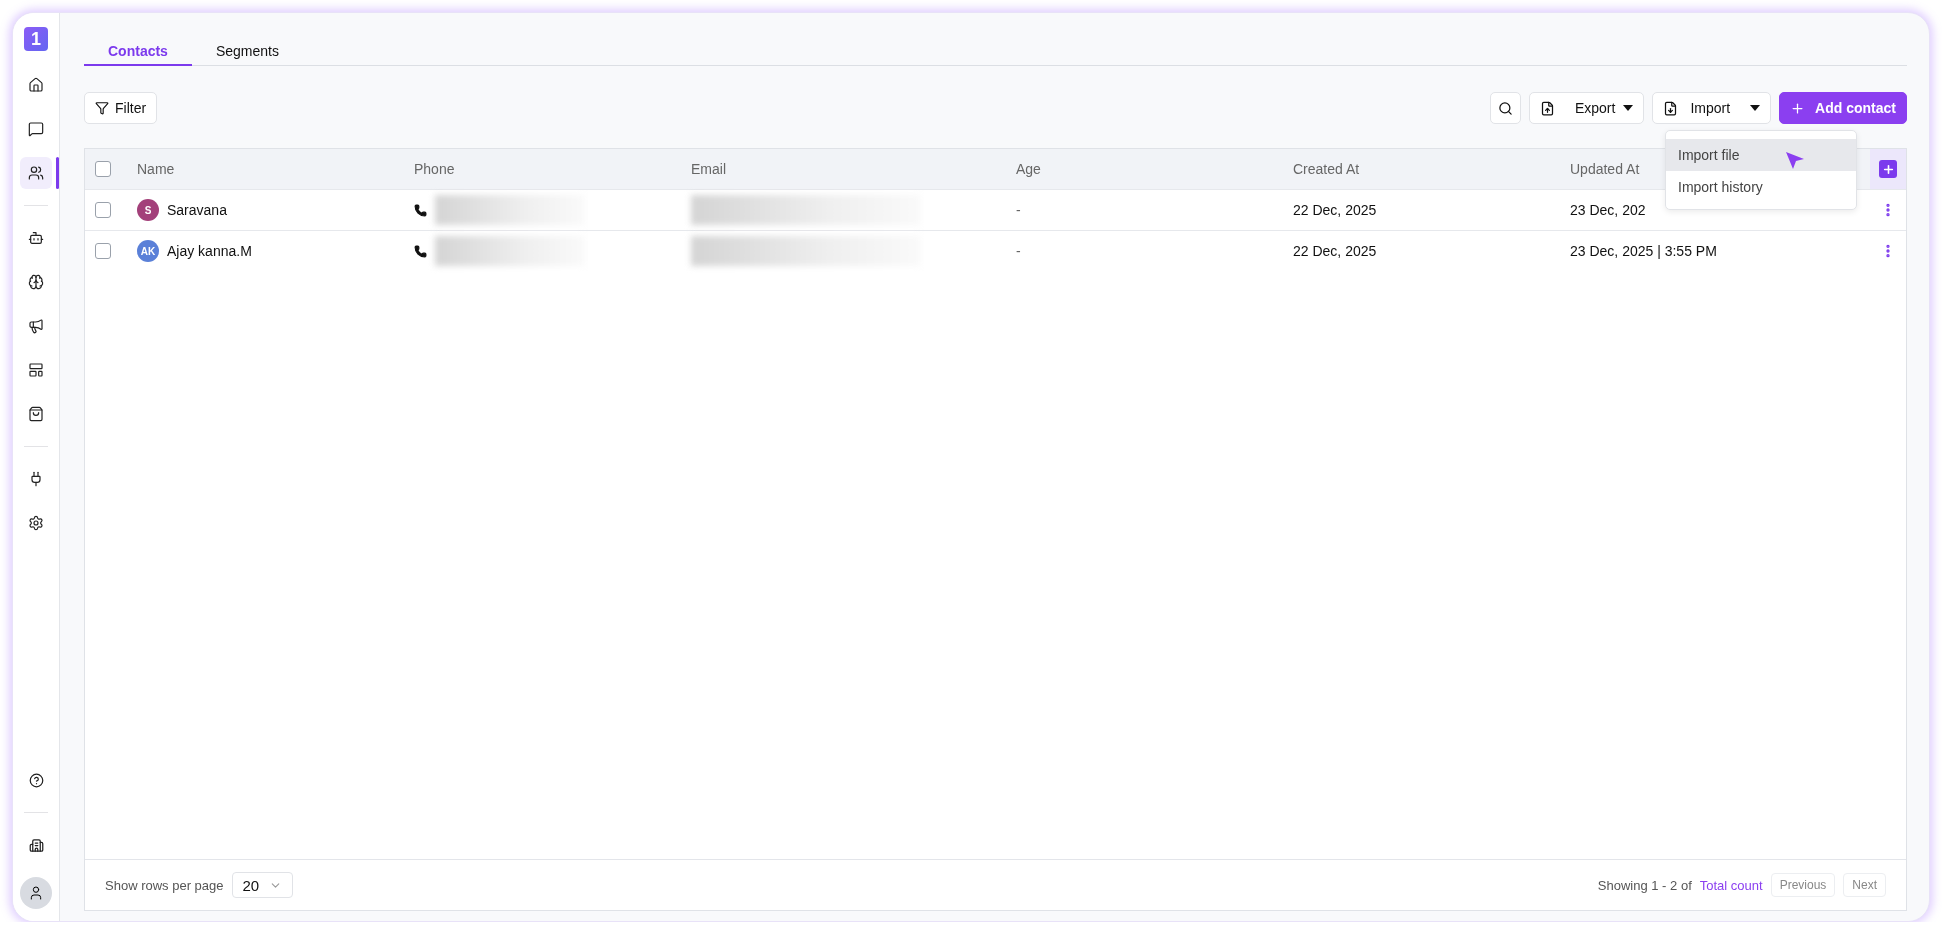 The height and width of the screenshot is (936, 1942). I want to click on add-column-button, so click(1888, 169).